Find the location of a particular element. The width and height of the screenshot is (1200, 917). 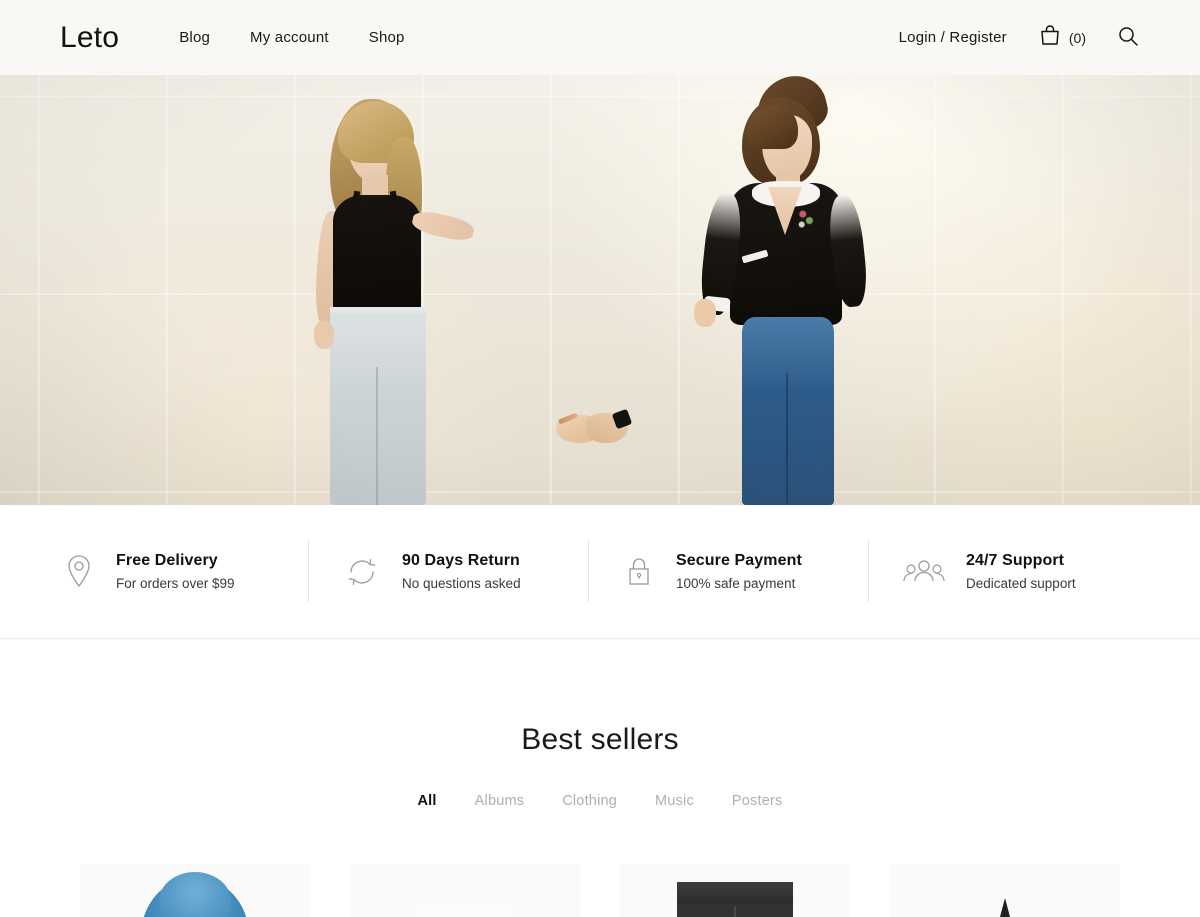

filter-tab-posters: Posters is located at coordinates (757, 801).